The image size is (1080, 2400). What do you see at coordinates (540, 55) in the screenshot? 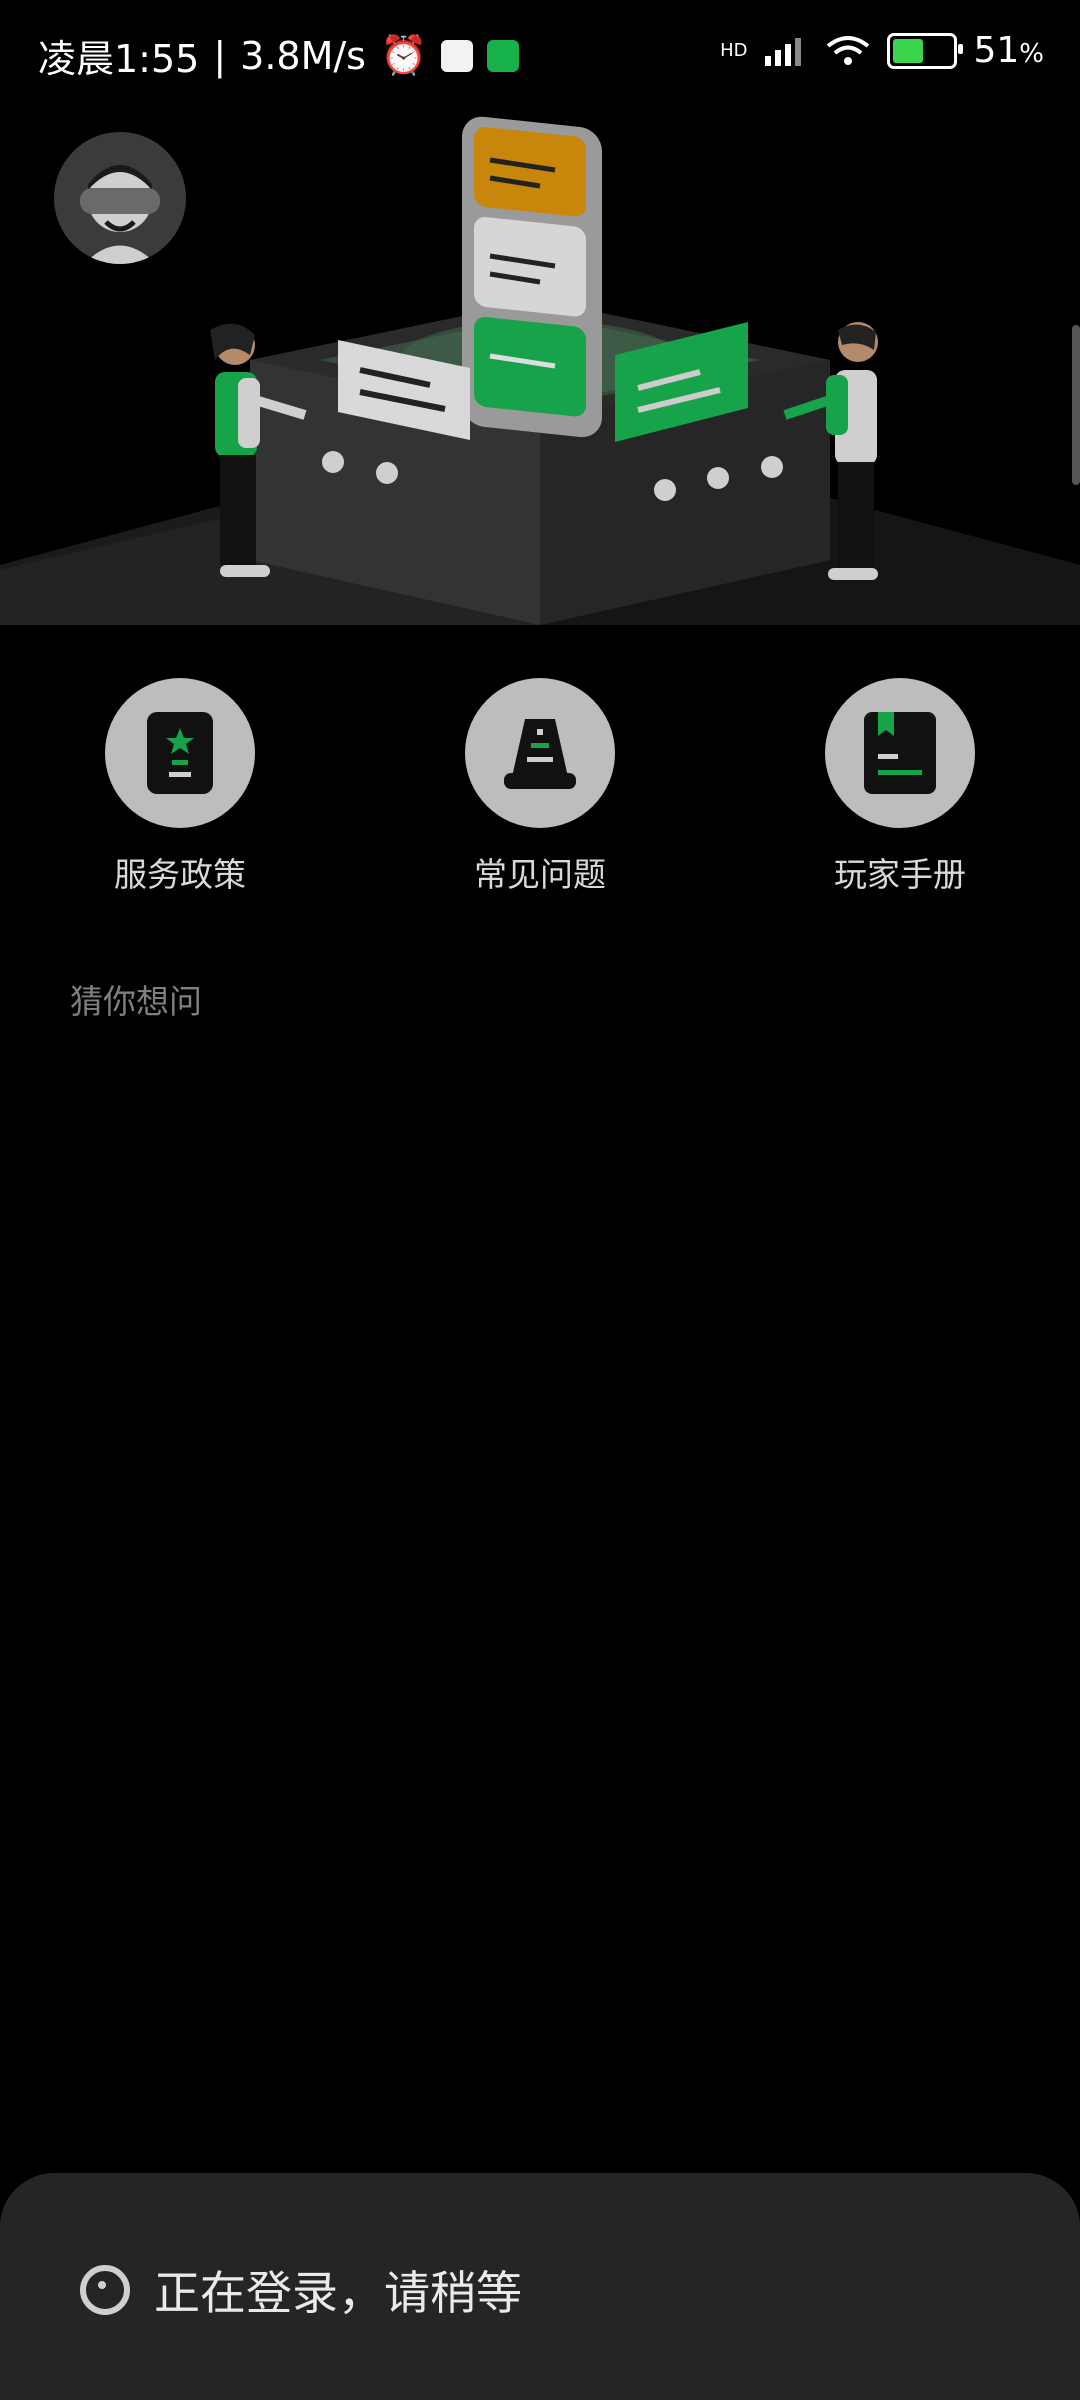
I see `status-bar: 凌晨1:55 | 3.8M/s ⏰ HD 51%` at bounding box center [540, 55].